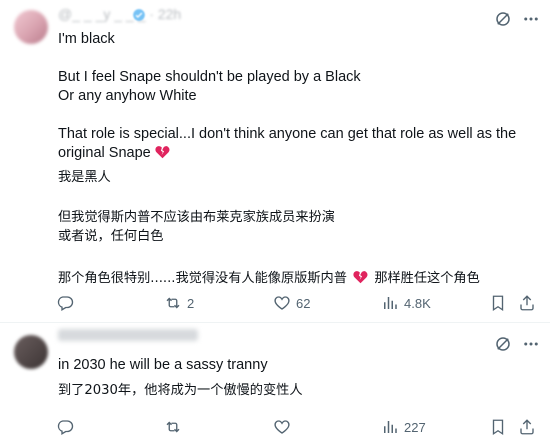  I want to click on text-line: 但我觉得斯内普不应该由布莱克家族成员来扮演, so click(196, 217).